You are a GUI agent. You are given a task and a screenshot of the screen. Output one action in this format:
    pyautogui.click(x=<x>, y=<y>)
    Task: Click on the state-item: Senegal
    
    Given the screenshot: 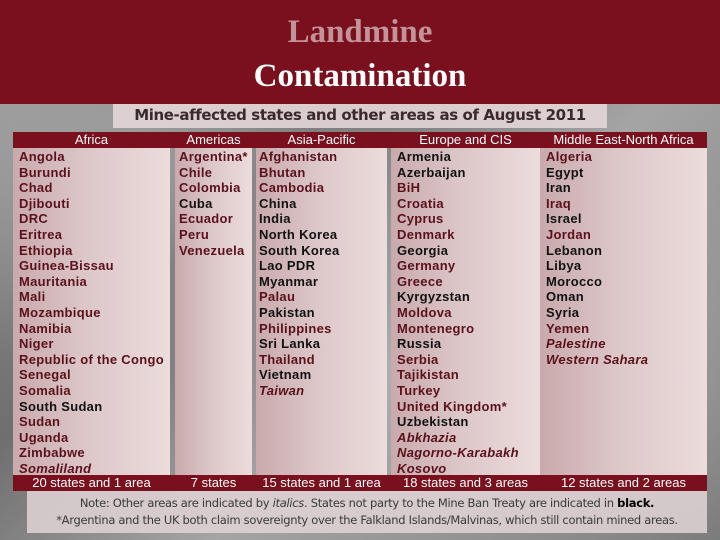 What is the action you would take?
    pyautogui.click(x=45, y=375)
    